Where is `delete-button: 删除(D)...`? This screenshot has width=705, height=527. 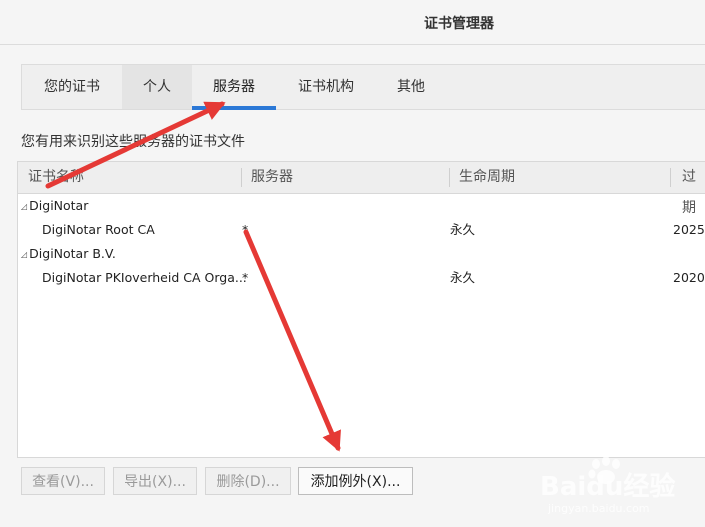
delete-button: 删除(D)... is located at coordinates (248, 481).